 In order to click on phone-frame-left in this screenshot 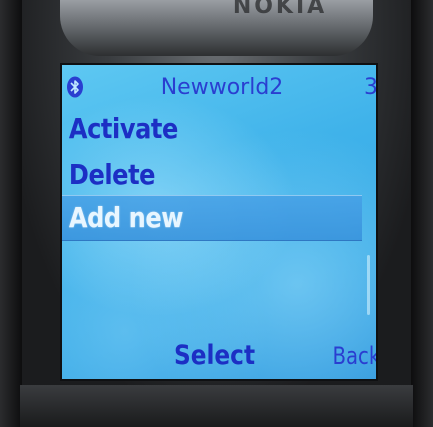, I will do `click(11, 213)`.